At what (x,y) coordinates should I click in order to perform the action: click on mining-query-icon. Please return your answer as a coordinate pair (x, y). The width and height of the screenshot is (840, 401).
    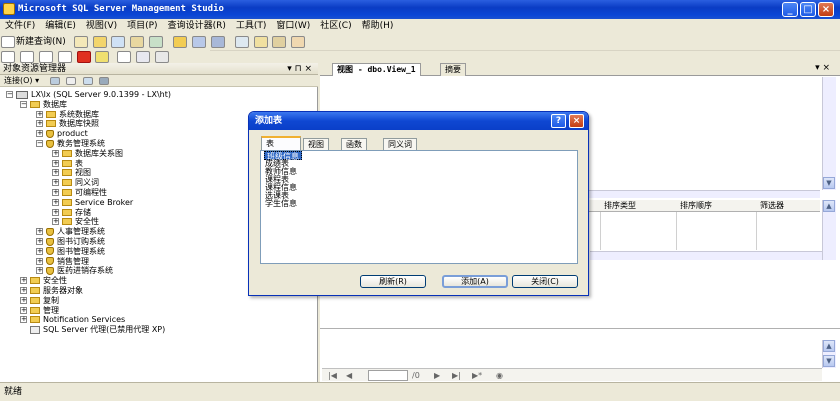
    Looking at the image, I should click on (137, 42).